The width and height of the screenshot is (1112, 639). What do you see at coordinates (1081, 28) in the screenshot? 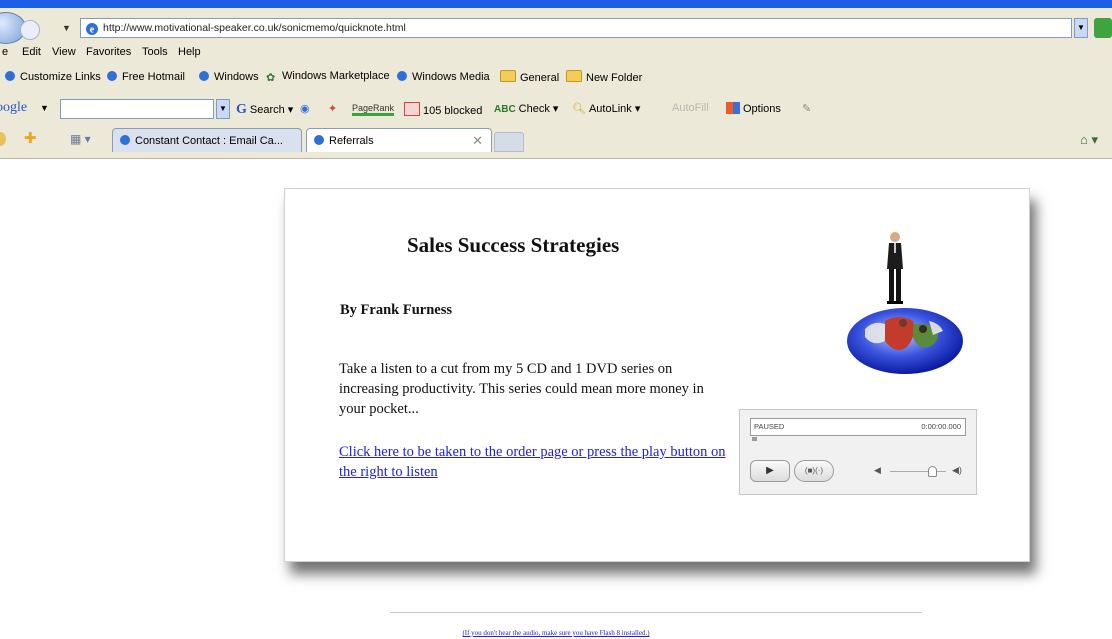
I see `address-dropdown-icon: ▼` at bounding box center [1081, 28].